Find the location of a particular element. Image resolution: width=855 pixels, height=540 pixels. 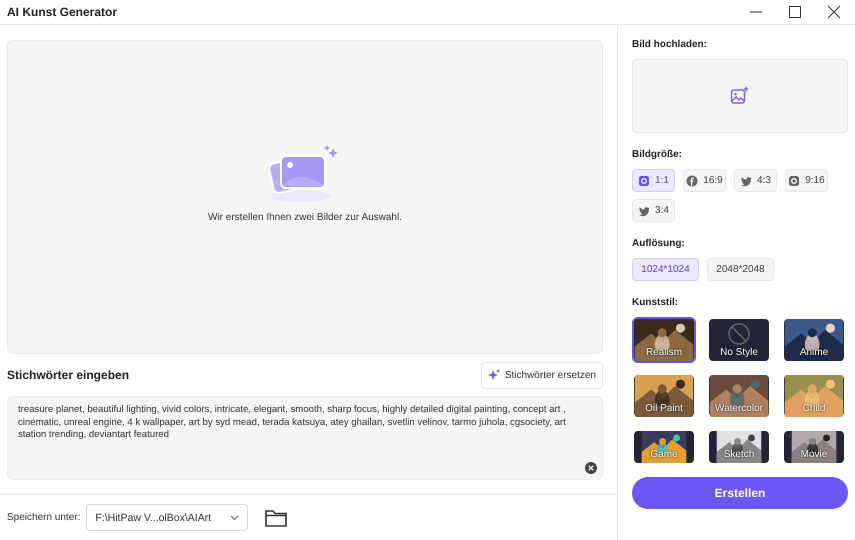

keywords-heading: Stichwörter eingeben is located at coordinates (68, 375).